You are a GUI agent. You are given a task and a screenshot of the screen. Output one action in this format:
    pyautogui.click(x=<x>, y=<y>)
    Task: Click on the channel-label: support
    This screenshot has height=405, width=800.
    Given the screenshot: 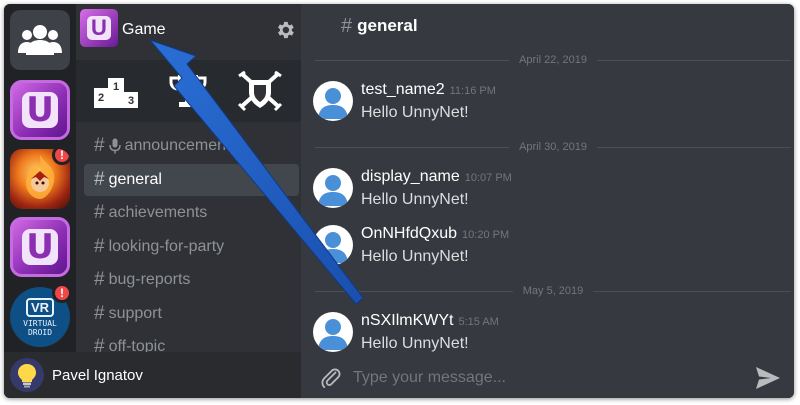 What is the action you would take?
    pyautogui.click(x=135, y=313)
    